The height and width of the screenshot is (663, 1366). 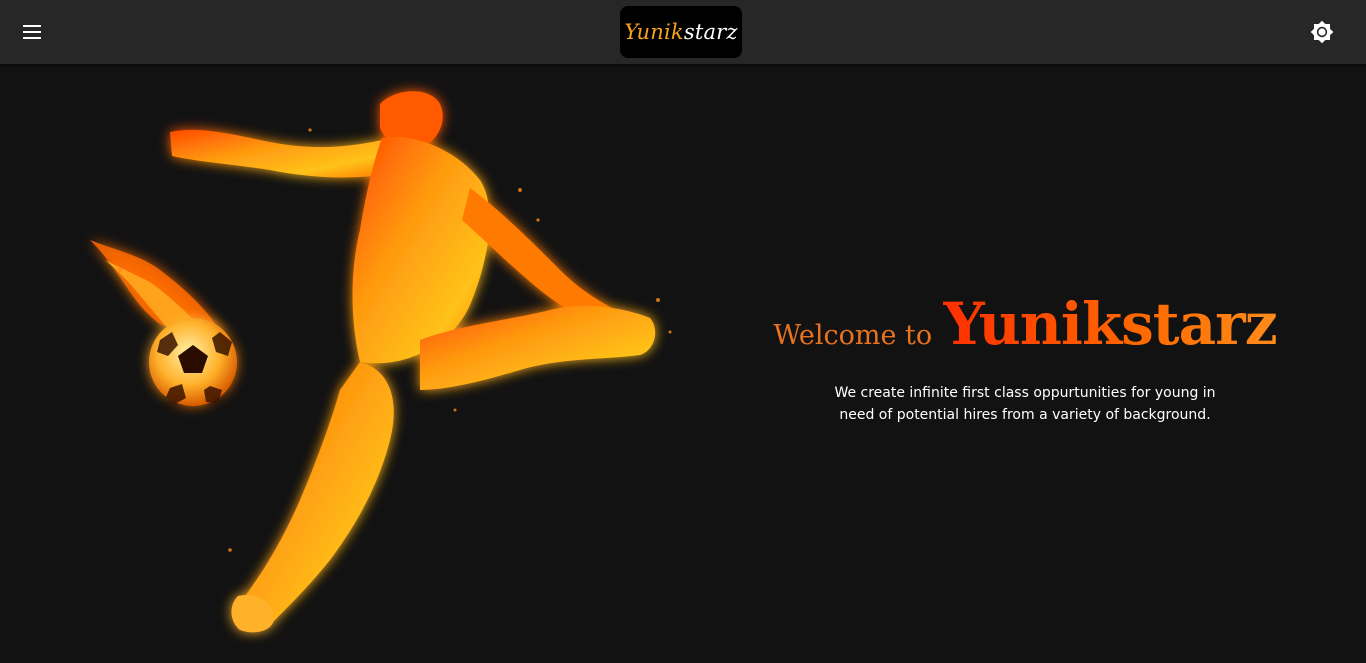 I want to click on welcome-prefix: Welcome to, so click(x=853, y=335).